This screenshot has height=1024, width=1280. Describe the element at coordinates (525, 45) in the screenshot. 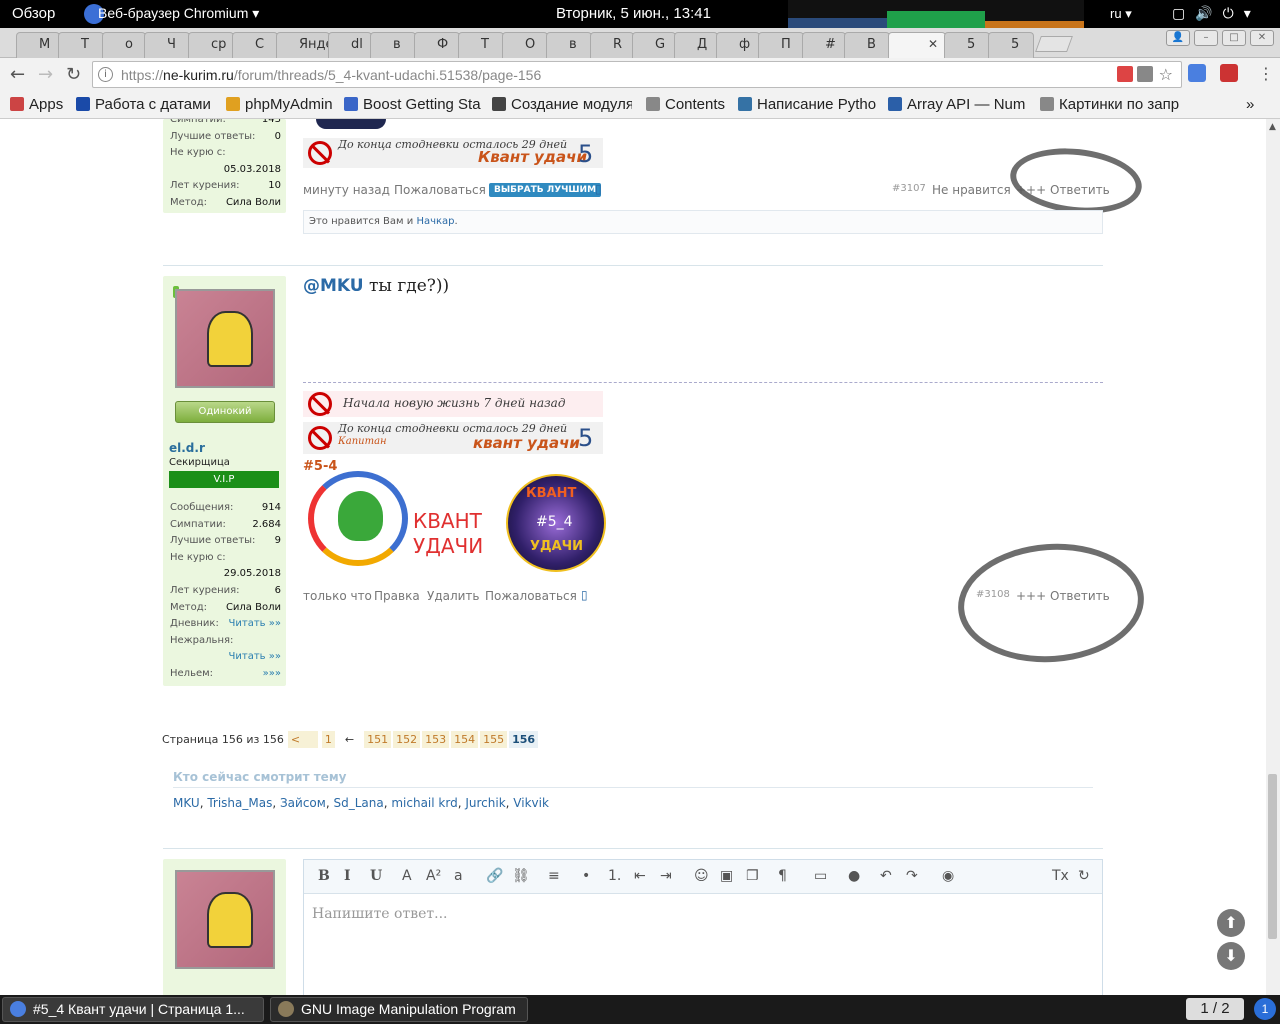

I see `browser-tab: О` at that location.